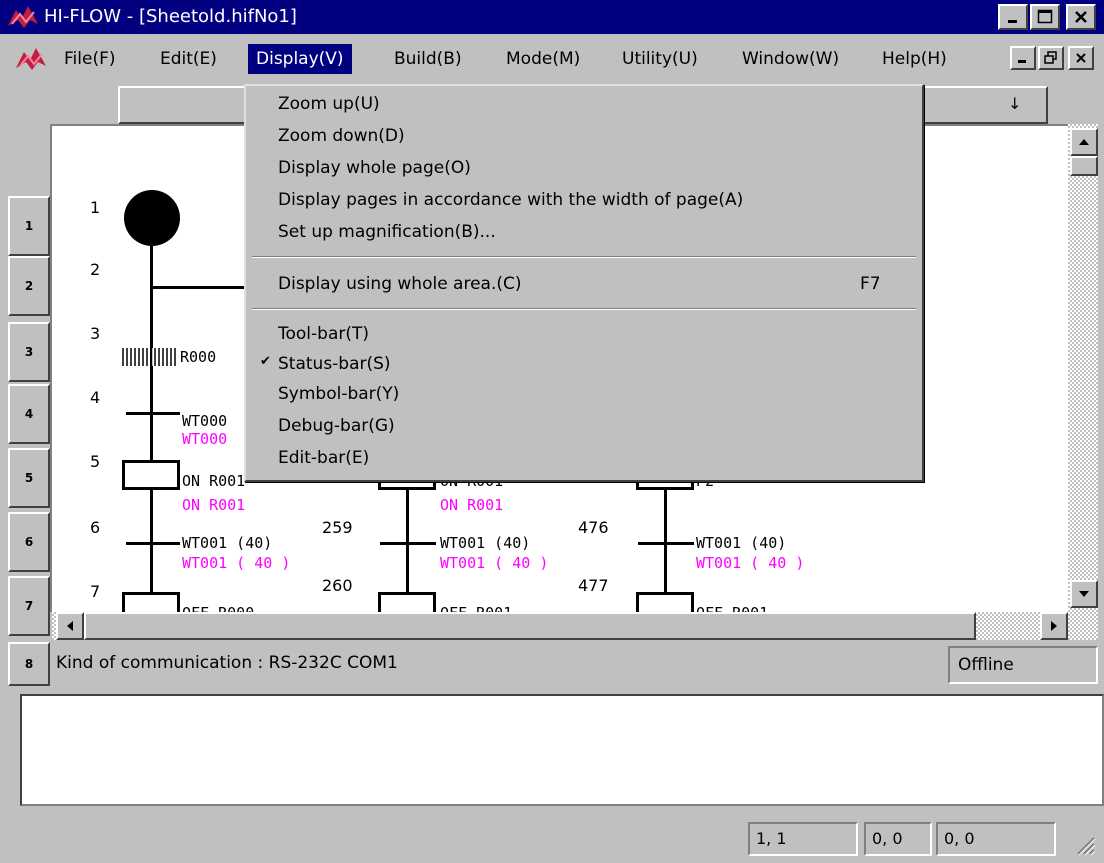 The height and width of the screenshot is (863, 1104). Describe the element at coordinates (914, 59) in the screenshot. I see `menu-help: Help(H)` at that location.